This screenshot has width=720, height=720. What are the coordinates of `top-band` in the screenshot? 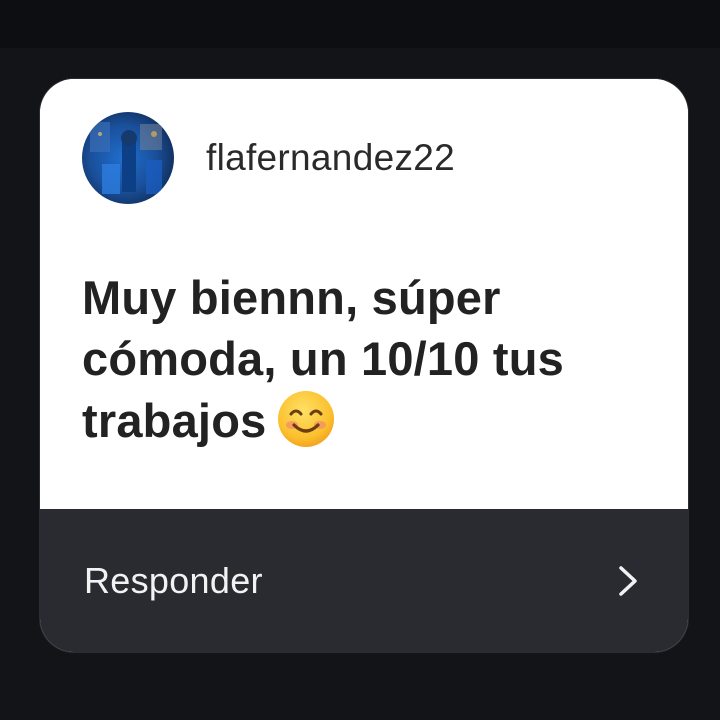 It's located at (360, 24).